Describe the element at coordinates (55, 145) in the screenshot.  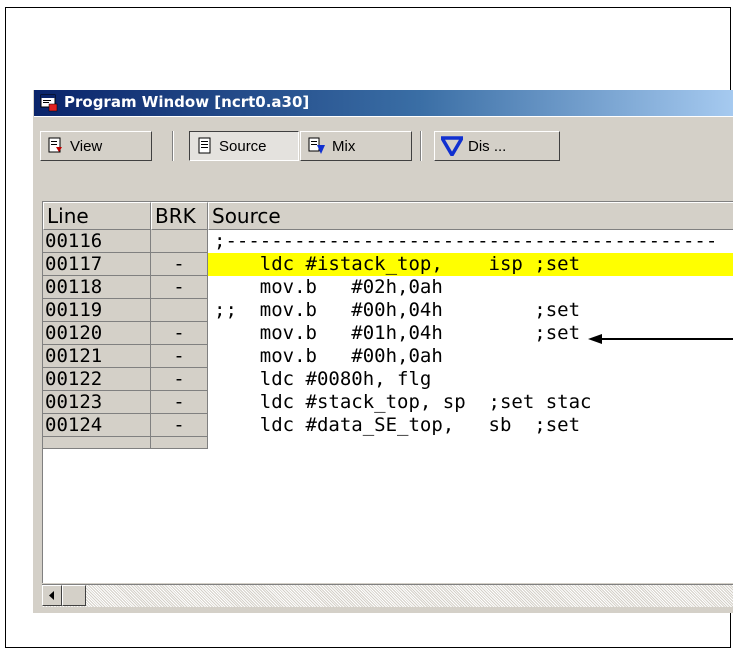
I see `view-icon` at that location.